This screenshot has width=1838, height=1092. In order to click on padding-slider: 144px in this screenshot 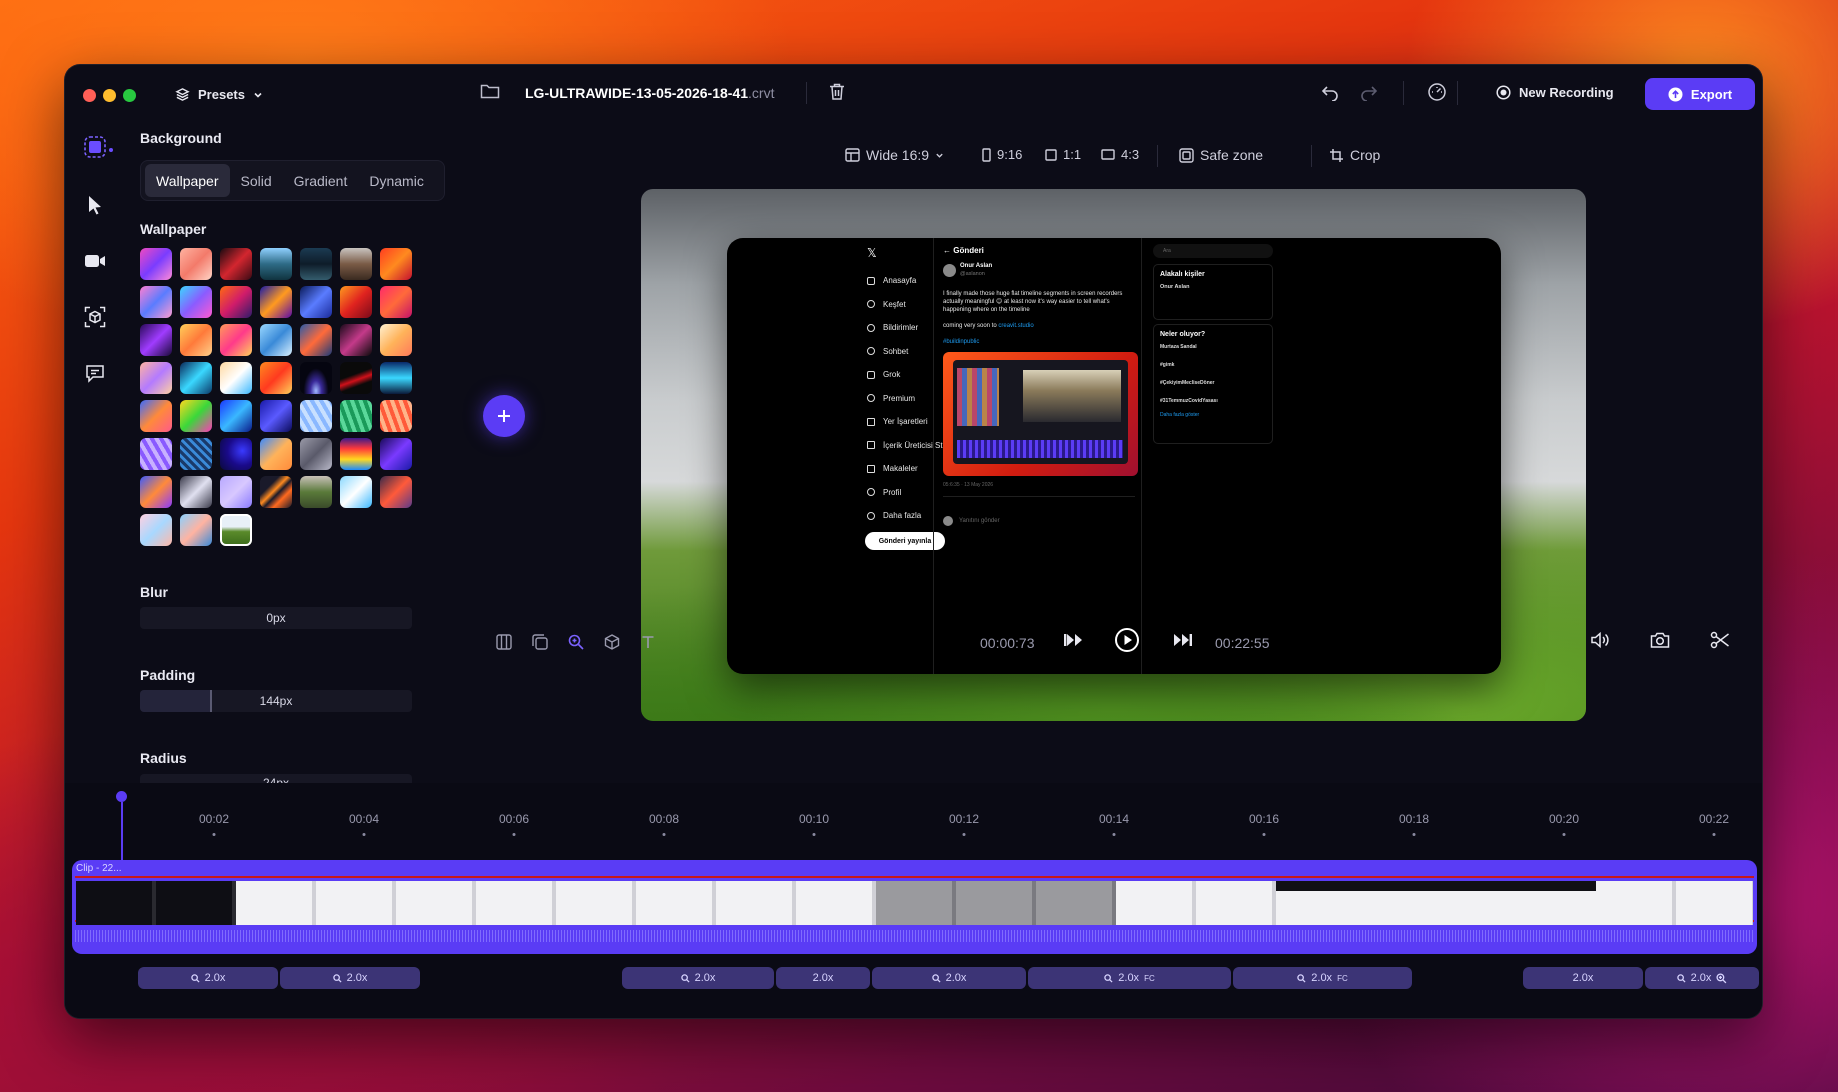, I will do `click(276, 701)`.